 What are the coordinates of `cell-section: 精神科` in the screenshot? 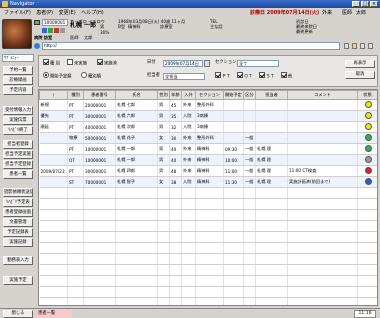 It's located at (209, 149).